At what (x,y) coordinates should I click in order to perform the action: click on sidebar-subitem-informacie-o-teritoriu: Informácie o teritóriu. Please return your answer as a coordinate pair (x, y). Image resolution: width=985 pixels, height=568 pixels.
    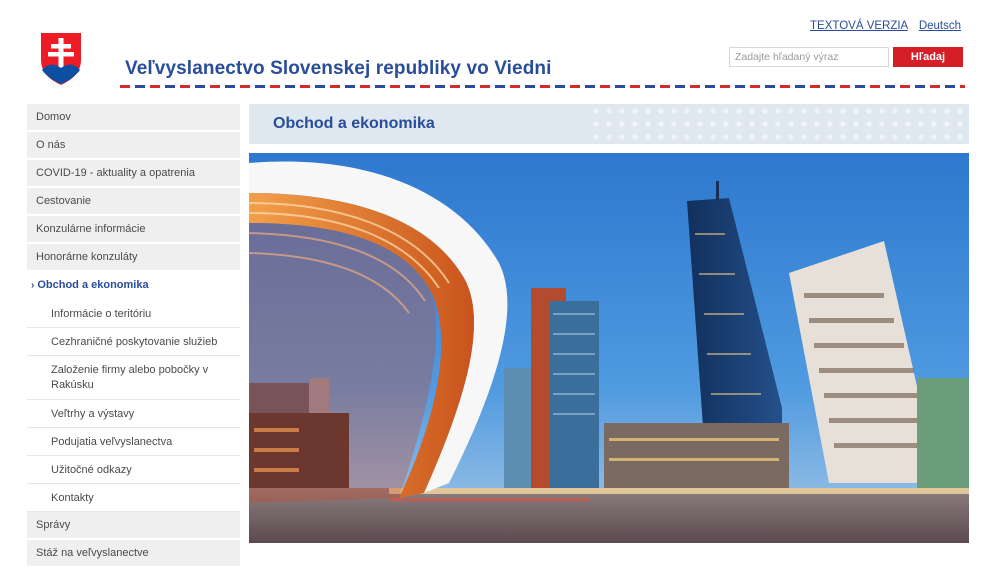
    Looking at the image, I should click on (133, 314).